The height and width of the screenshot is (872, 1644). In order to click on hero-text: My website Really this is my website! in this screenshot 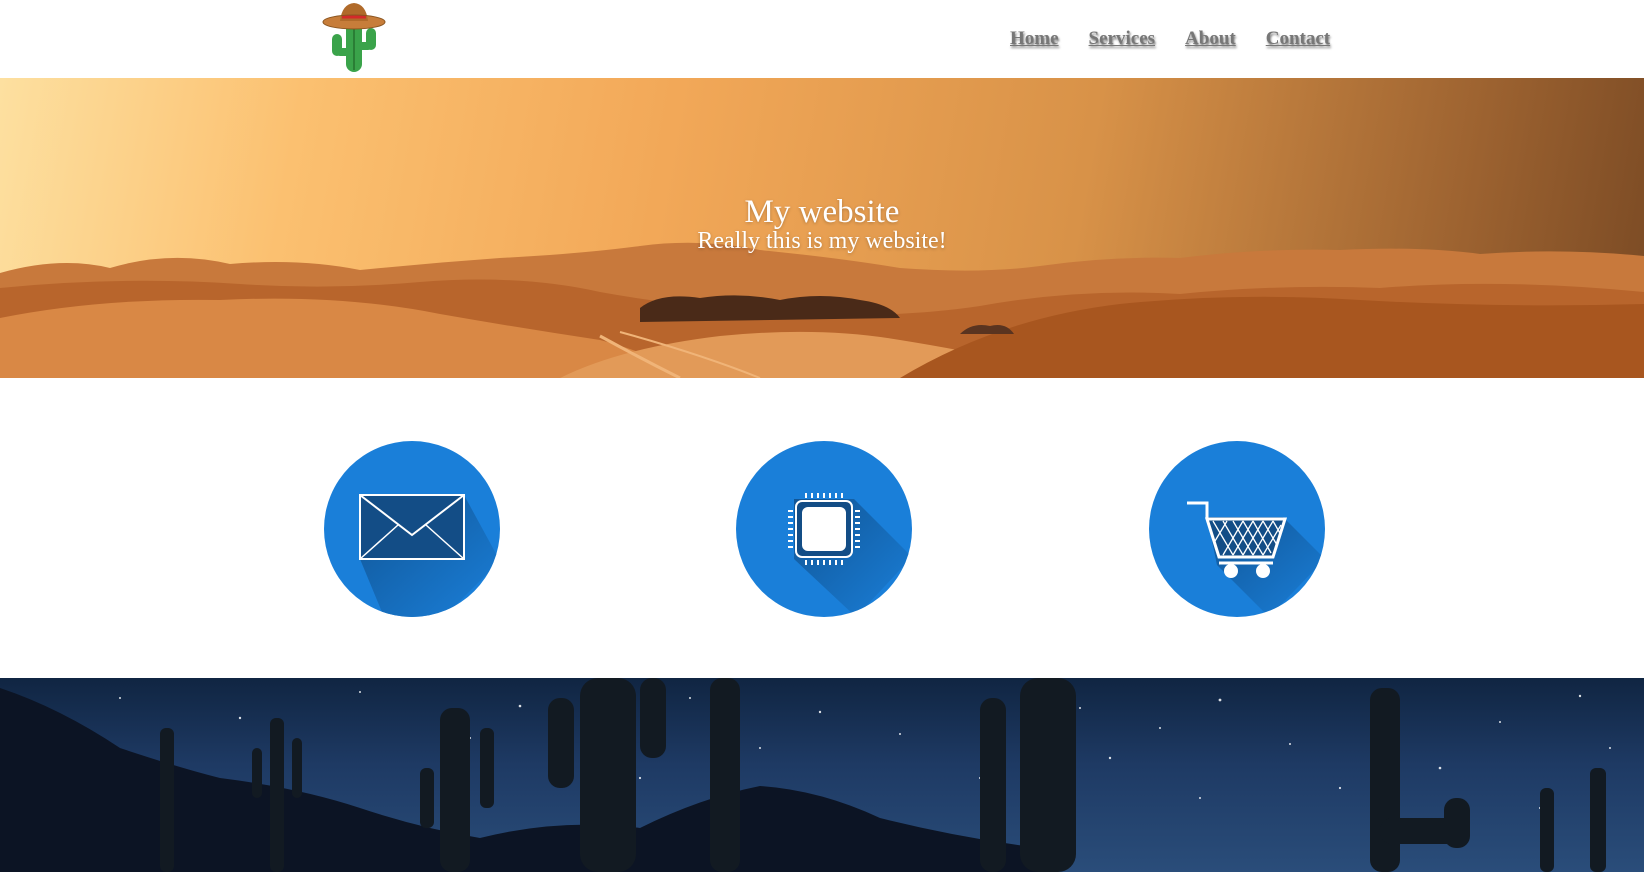, I will do `click(822, 224)`.